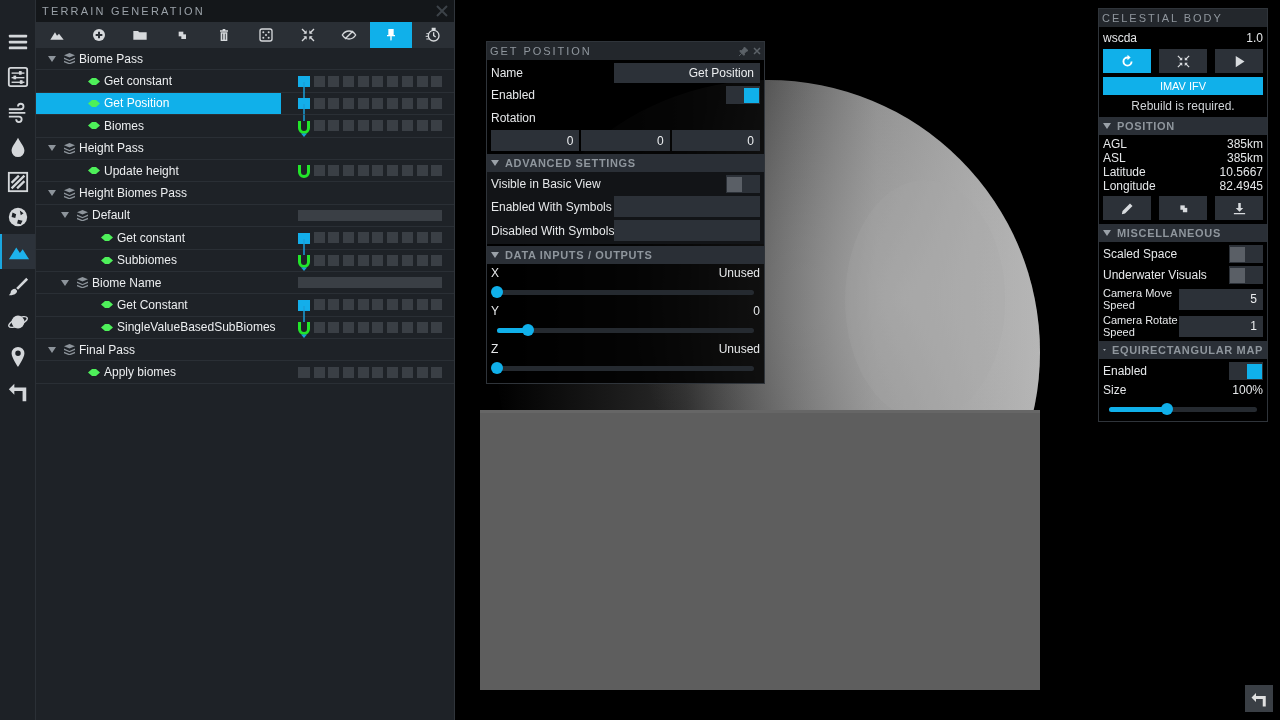 Image resolution: width=1280 pixels, height=720 pixels. I want to click on group-label: Height Pass, so click(111, 148).